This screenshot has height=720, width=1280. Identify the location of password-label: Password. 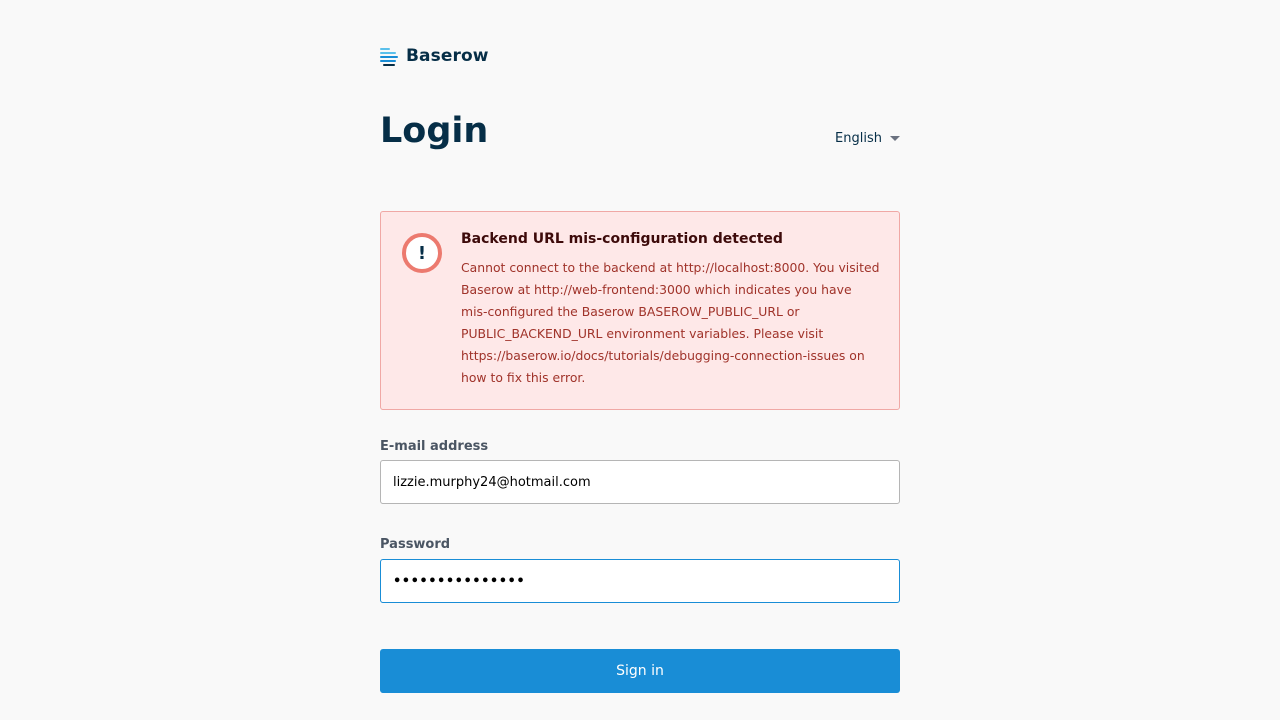
(415, 544).